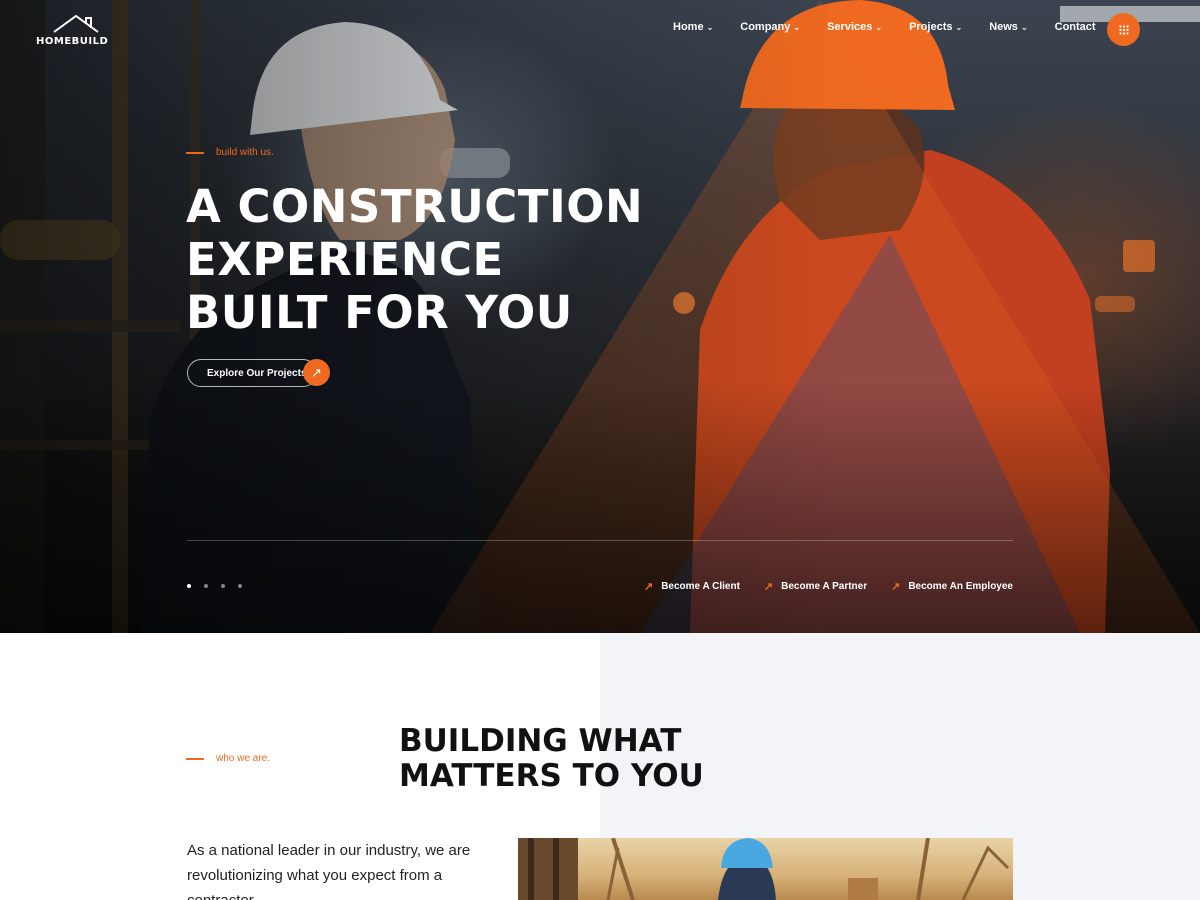 The height and width of the screenshot is (900, 1200). I want to click on nav-item-news: News ⌄, so click(1008, 27).